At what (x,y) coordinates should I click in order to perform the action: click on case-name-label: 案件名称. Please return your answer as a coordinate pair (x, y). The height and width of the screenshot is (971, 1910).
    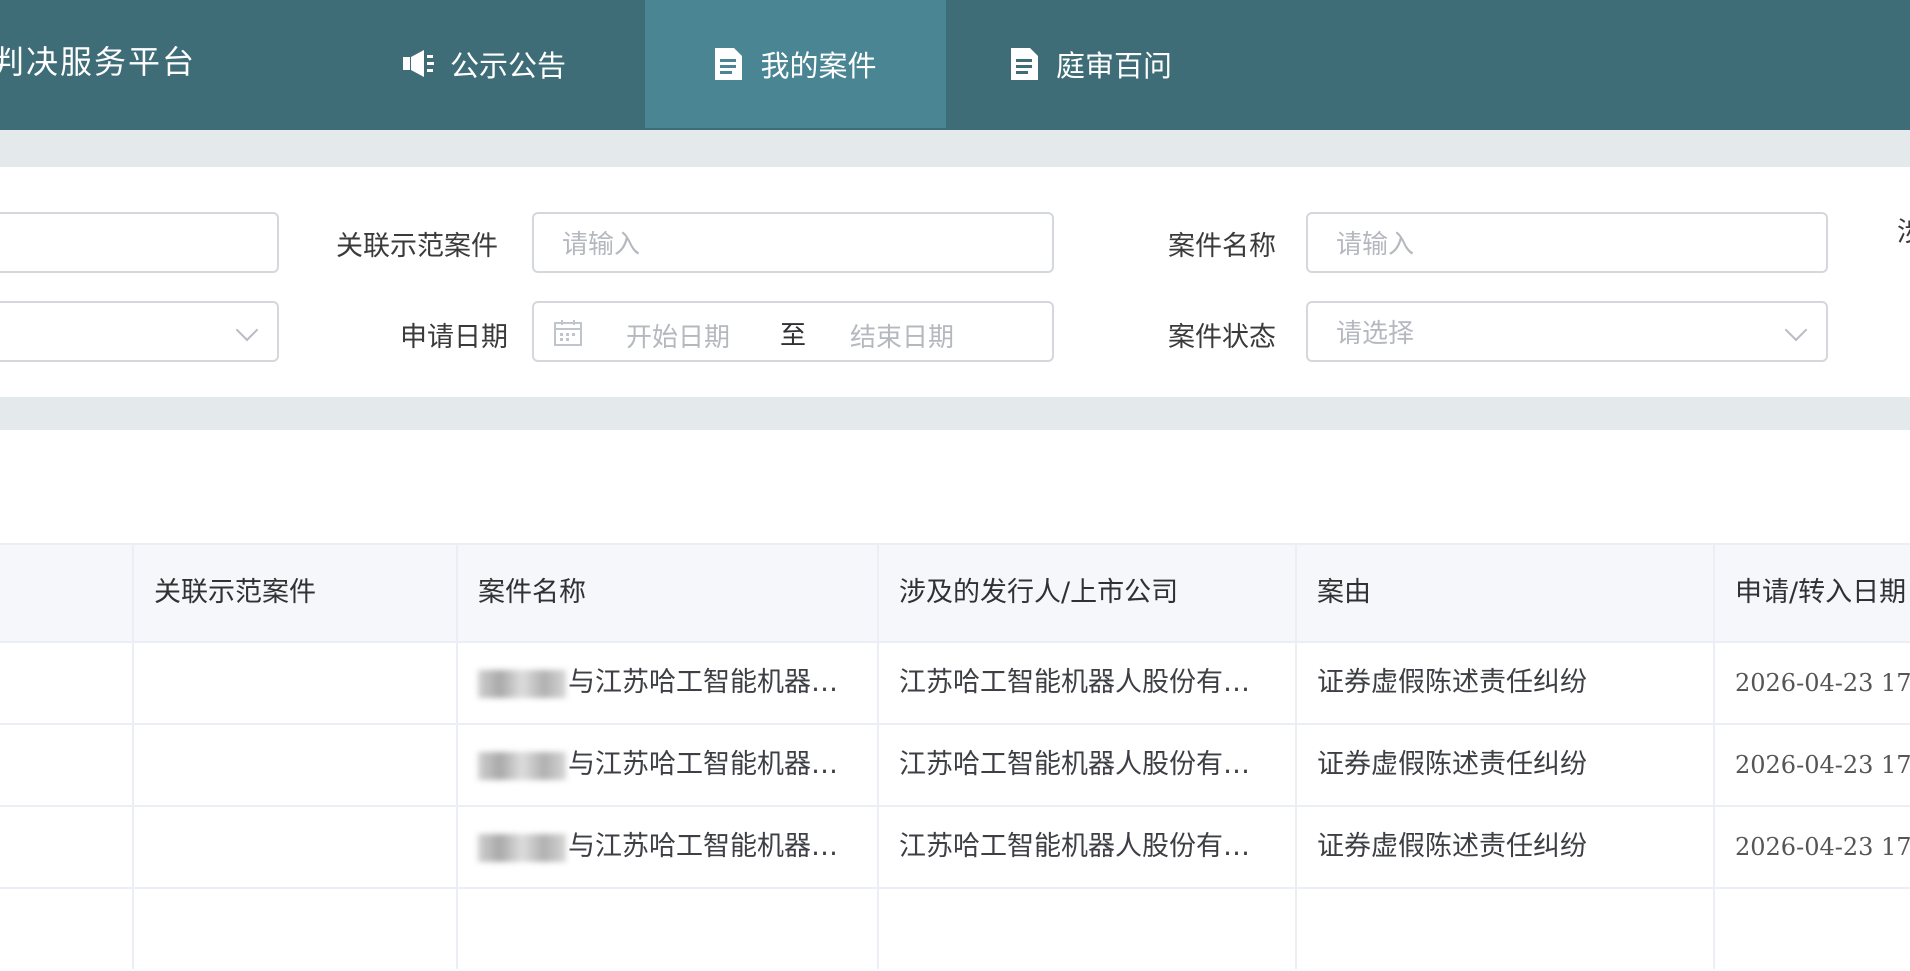
    Looking at the image, I should click on (1222, 246).